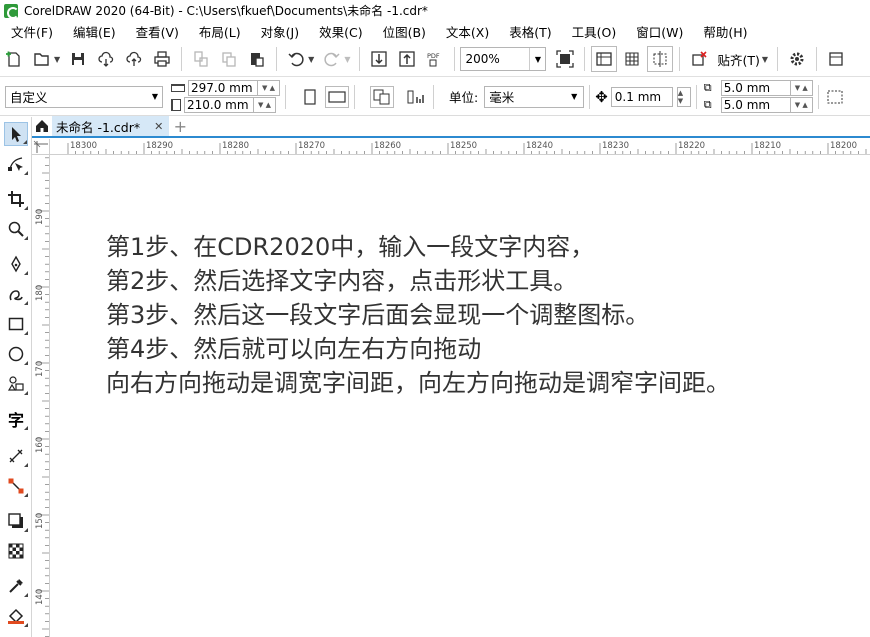 This screenshot has height=637, width=870. Describe the element at coordinates (265, 105) in the screenshot. I see `page-height-spinner: ▼ ▲` at that location.